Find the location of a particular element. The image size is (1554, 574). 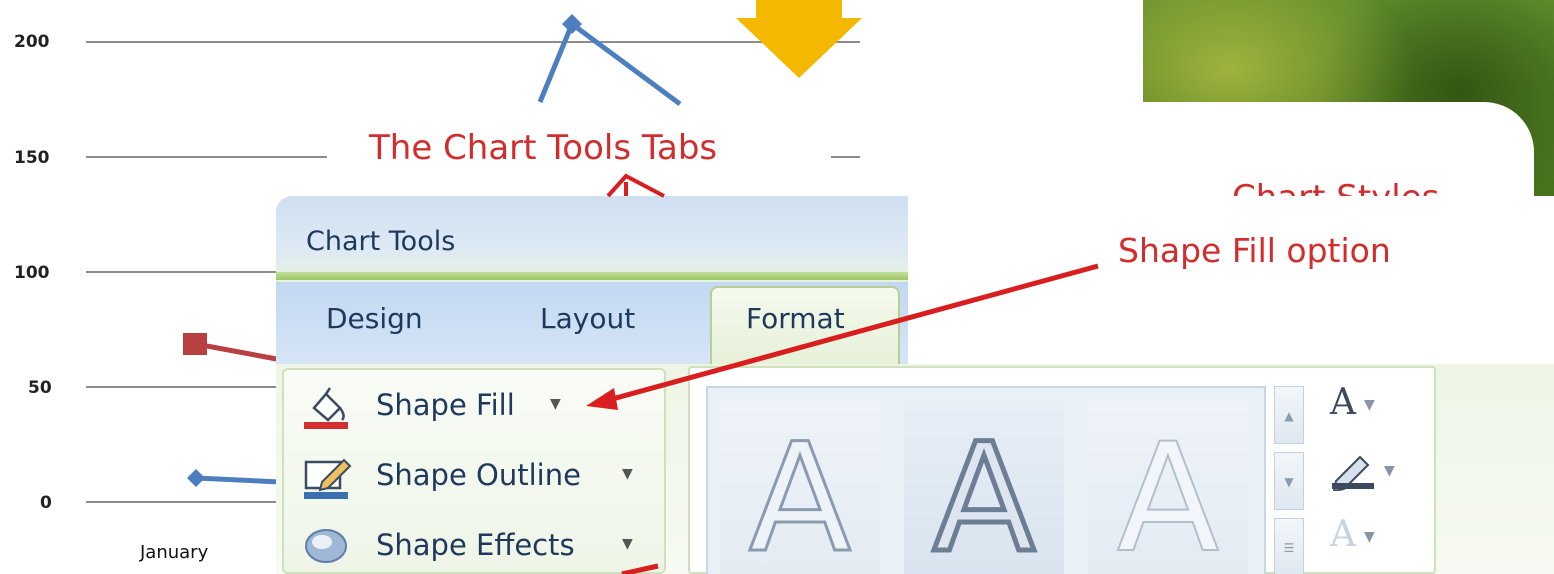

ribbon-tab-strip: Design Layout Format is located at coordinates (592, 323).